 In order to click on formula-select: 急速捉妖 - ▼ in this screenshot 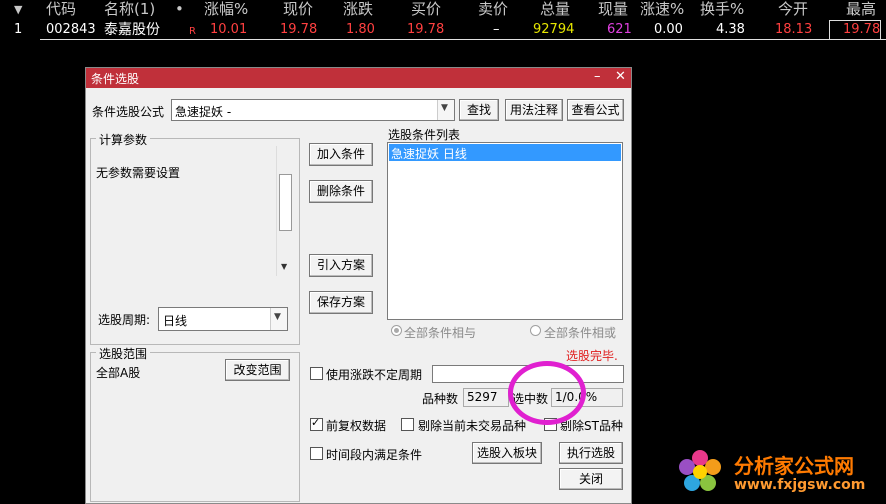, I will do `click(313, 110)`.